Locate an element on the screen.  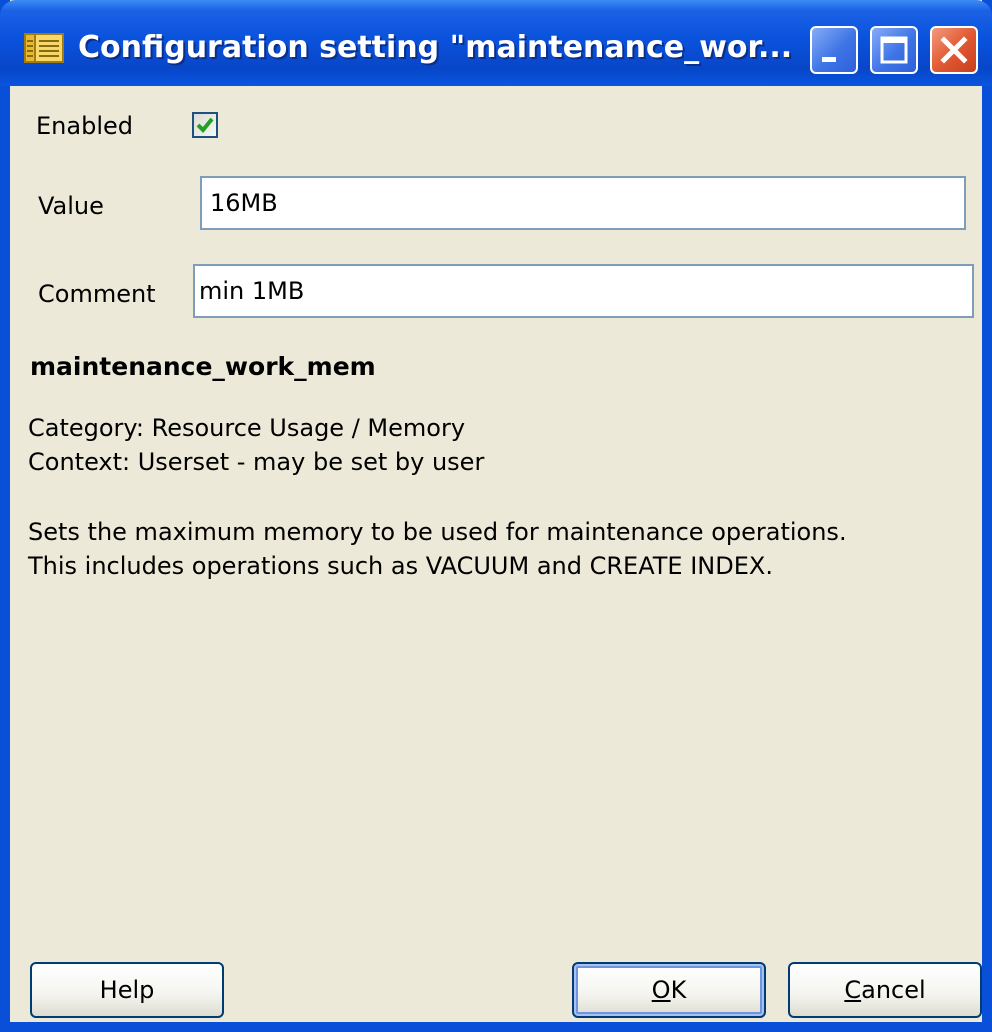
comment-label: Comment is located at coordinates (97, 294).